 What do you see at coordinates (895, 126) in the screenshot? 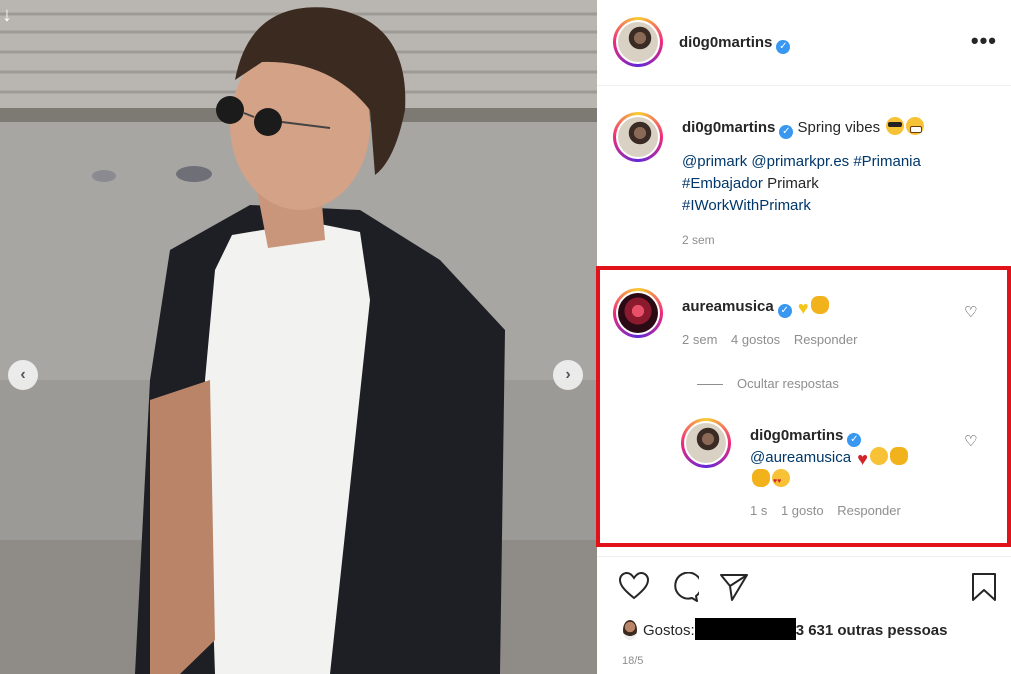
I see `sunglasses-emoji-icon` at bounding box center [895, 126].